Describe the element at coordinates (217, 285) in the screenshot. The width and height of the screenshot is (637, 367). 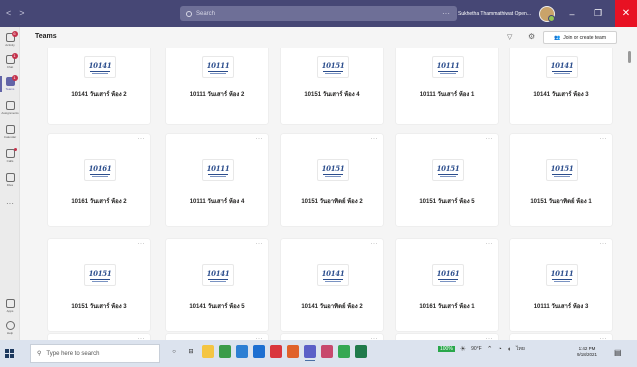
I see `team-card: ··· 10141 10141 วันเสาร์ ห้อง 5` at that location.